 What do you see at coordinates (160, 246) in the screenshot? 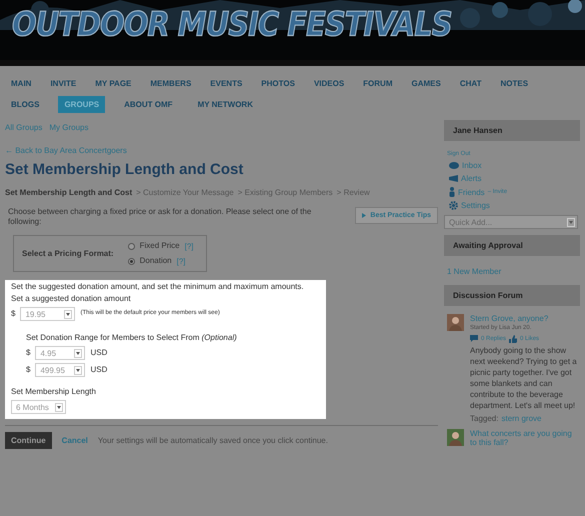
I see `option-label: Fixed Price` at bounding box center [160, 246].